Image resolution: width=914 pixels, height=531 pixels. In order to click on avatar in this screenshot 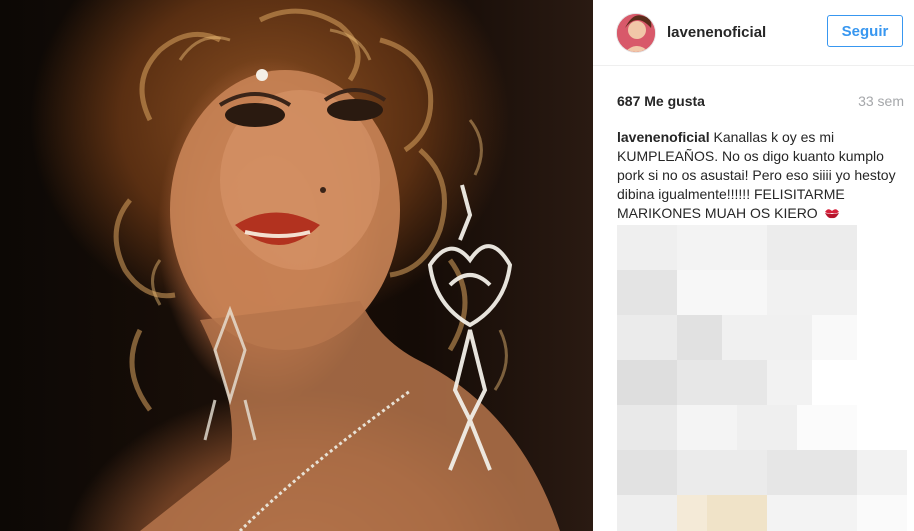, I will do `click(636, 33)`.